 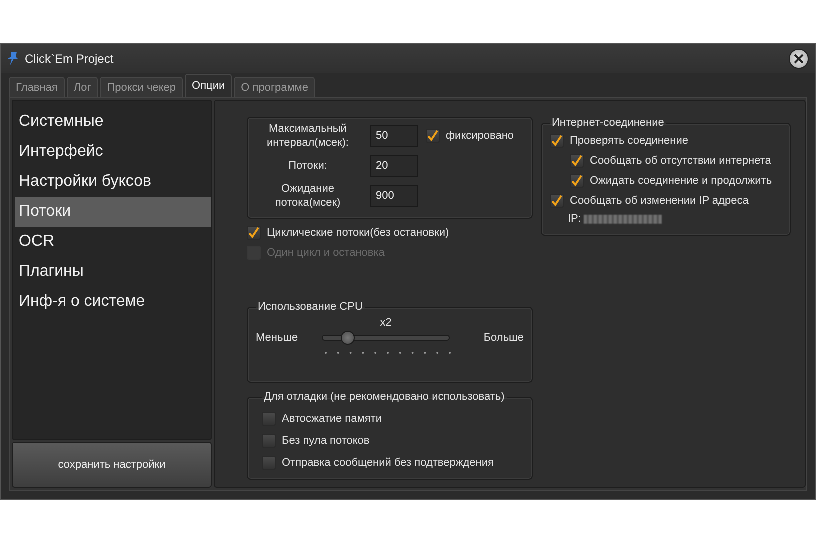 I want to click on sidebar-item: Инф-я о системе, so click(x=113, y=302).